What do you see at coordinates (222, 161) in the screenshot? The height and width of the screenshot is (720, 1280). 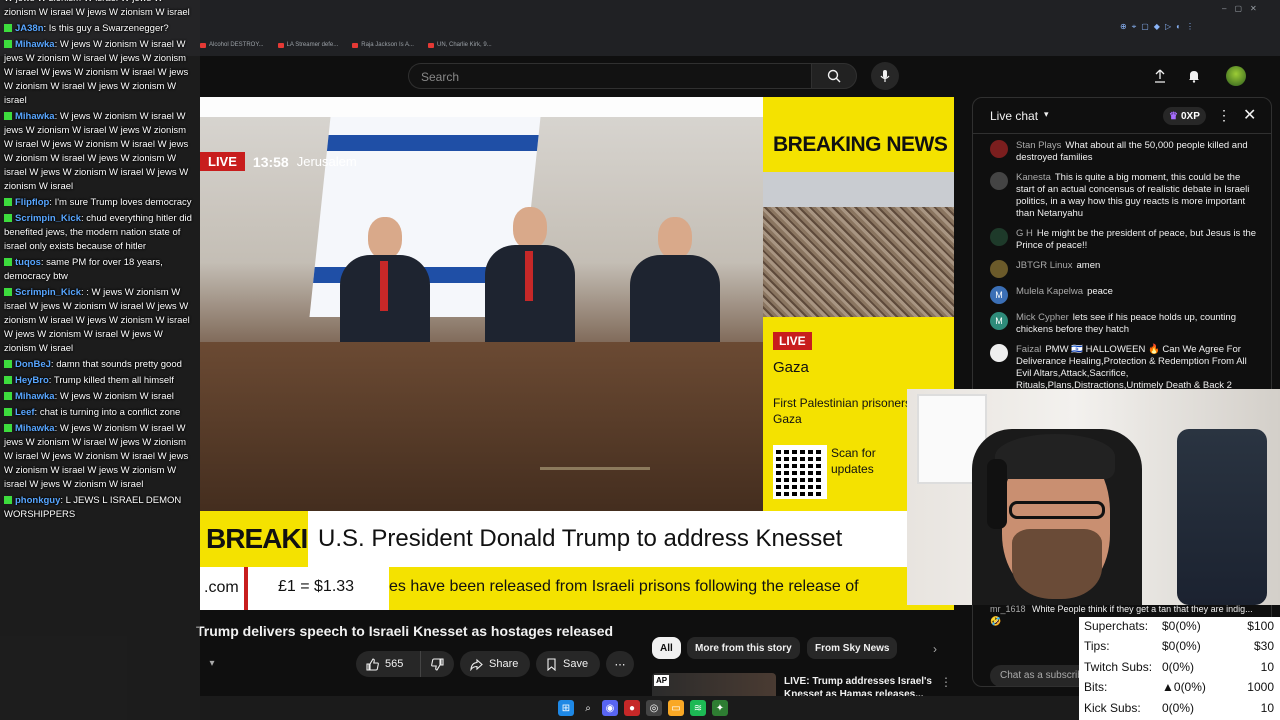 I see `live-tag: LIVE` at bounding box center [222, 161].